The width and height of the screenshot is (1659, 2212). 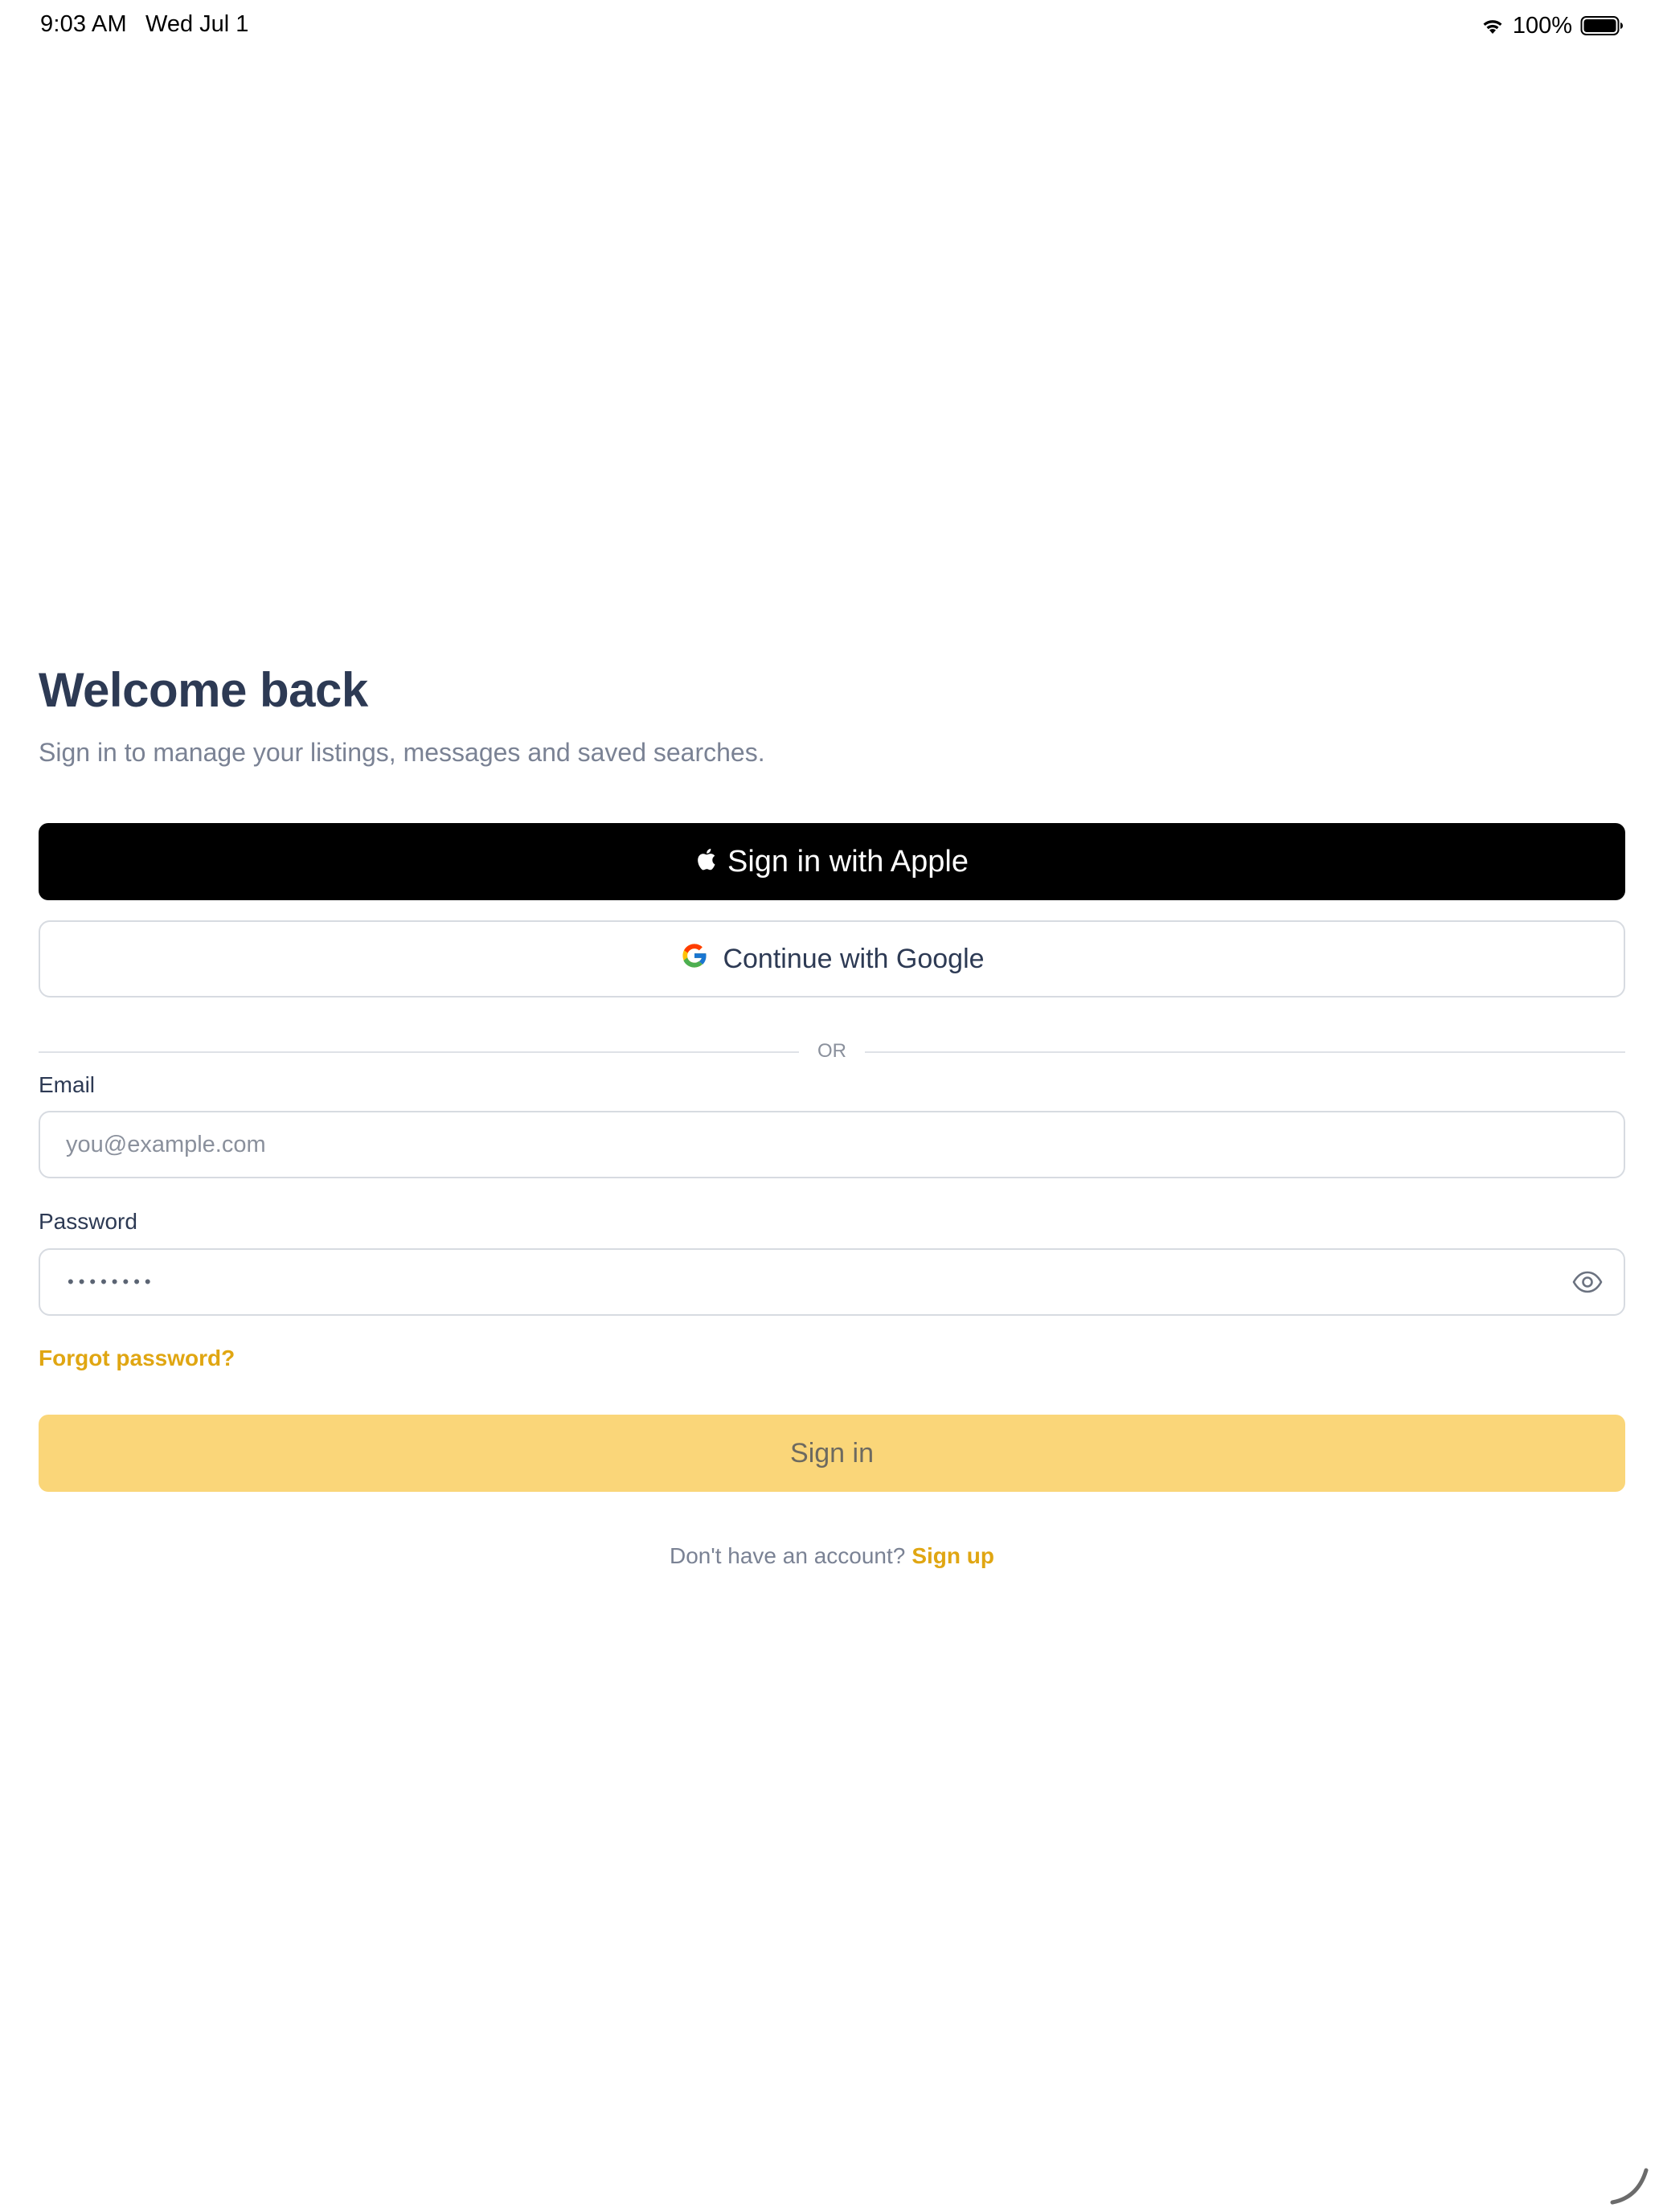 What do you see at coordinates (1493, 25) in the screenshot?
I see `wifi-icon` at bounding box center [1493, 25].